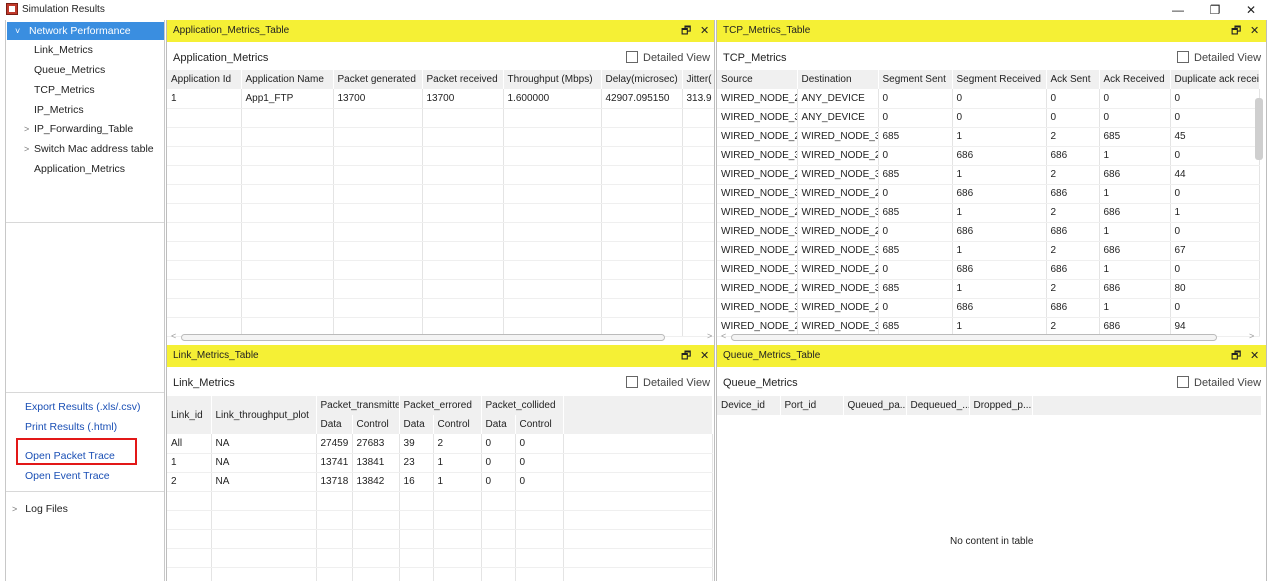  What do you see at coordinates (988, 137) in the screenshot?
I see `table-row: WIRED_NODE_2 WIRED_NODE_3 685 1 2 685 45` at bounding box center [988, 137].